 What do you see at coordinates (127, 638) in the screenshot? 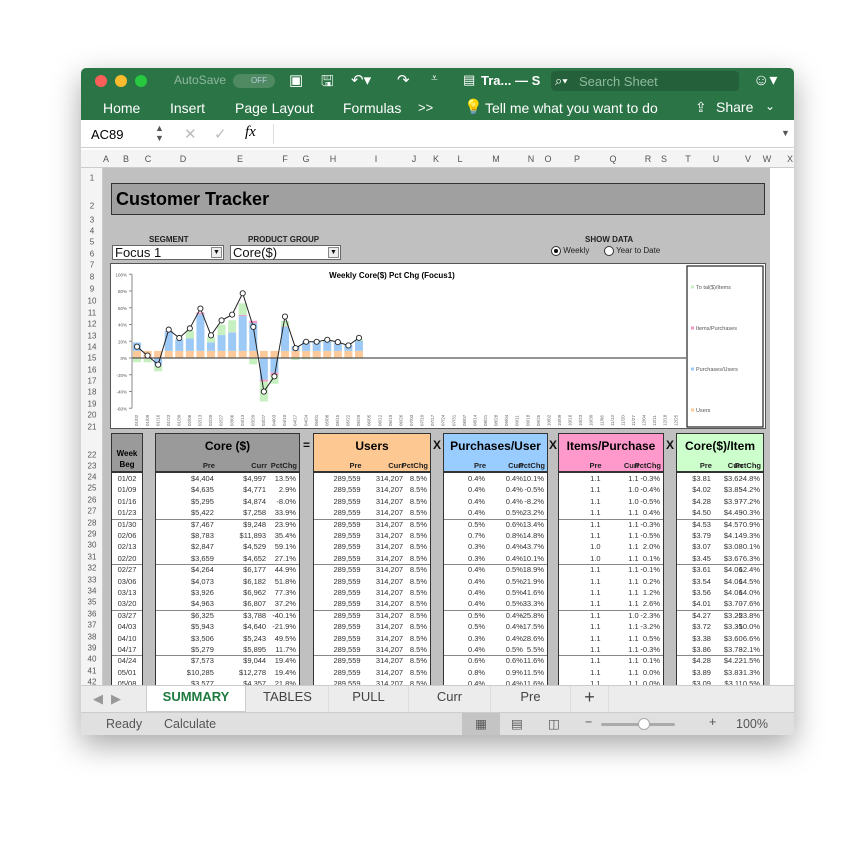
I see `week-cell: 04/10` at bounding box center [127, 638].